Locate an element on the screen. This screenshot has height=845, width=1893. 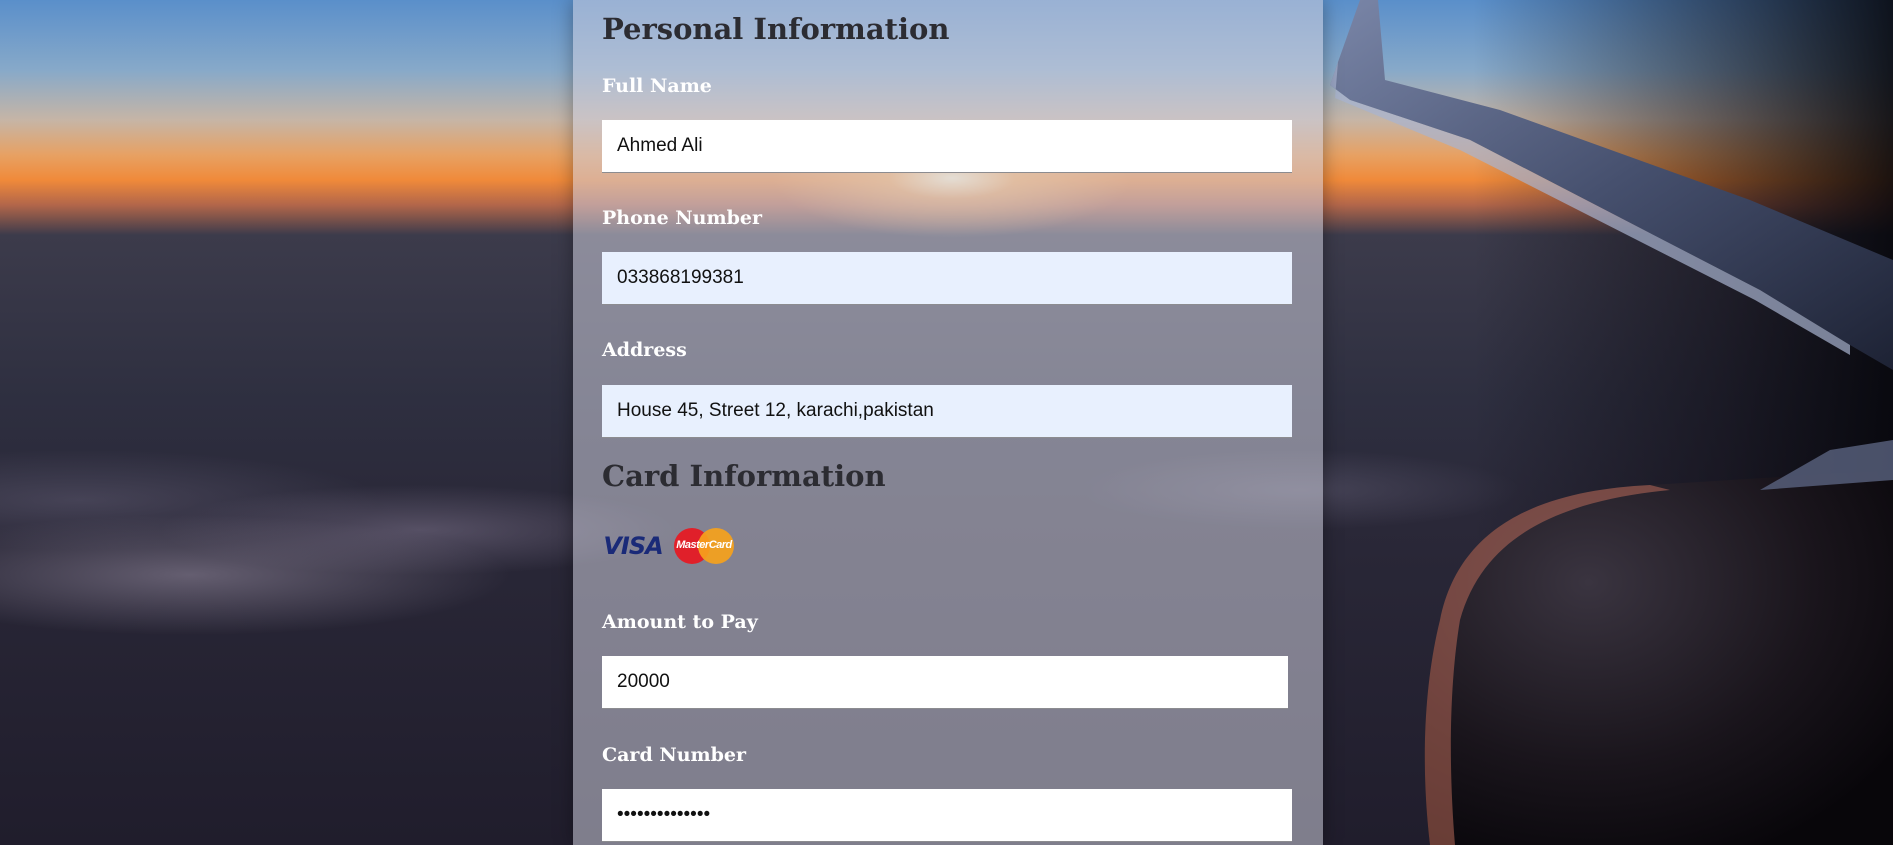
full-name-label: Full Name is located at coordinates (657, 86).